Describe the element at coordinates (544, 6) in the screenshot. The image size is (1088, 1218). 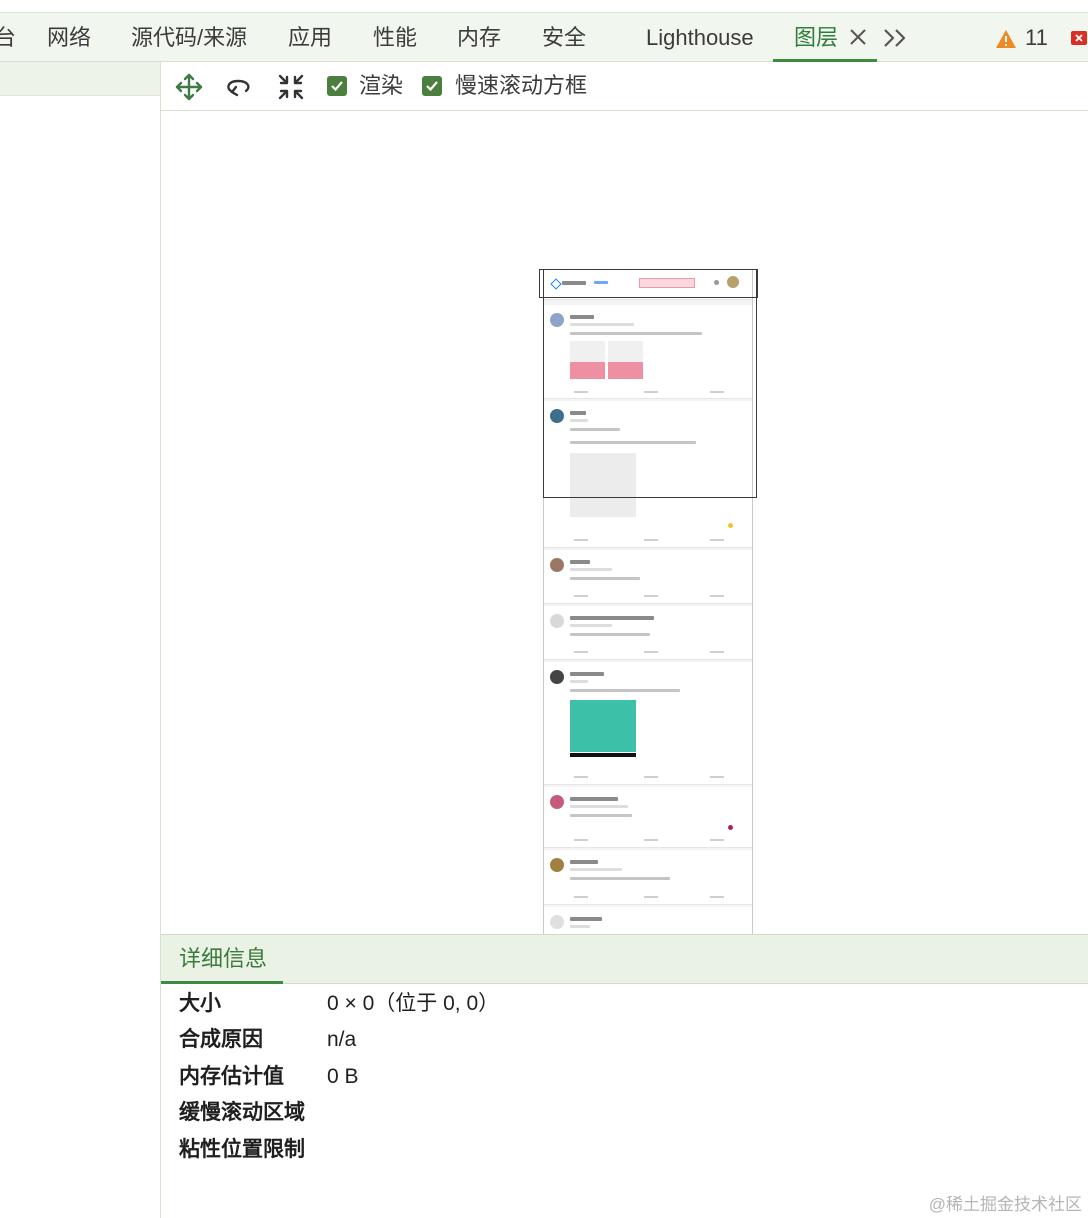
I see `window-top-strip` at that location.